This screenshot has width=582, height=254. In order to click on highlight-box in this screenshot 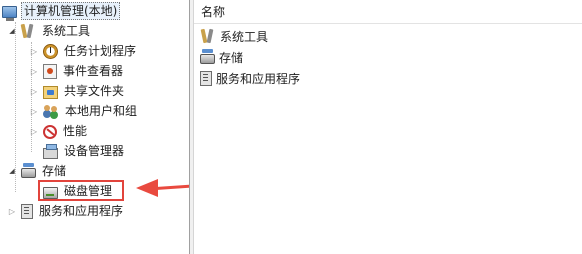, I will do `click(81, 190)`.